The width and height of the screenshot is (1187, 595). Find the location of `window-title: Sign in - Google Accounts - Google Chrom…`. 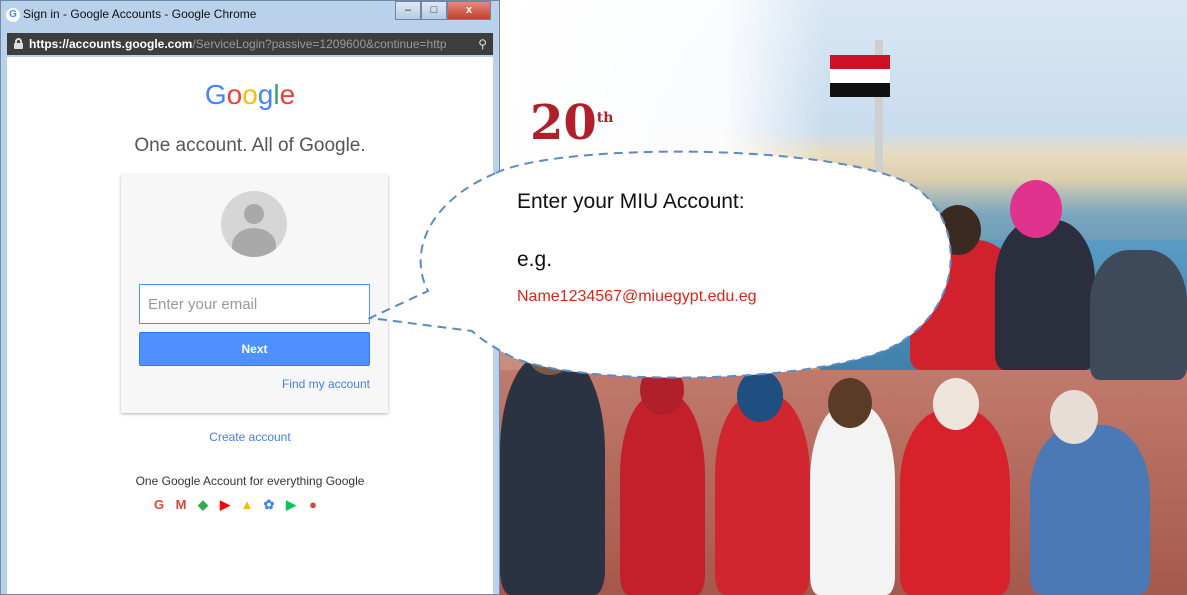

window-title: Sign in - Google Accounts - Google Chrom… is located at coordinates (140, 14).